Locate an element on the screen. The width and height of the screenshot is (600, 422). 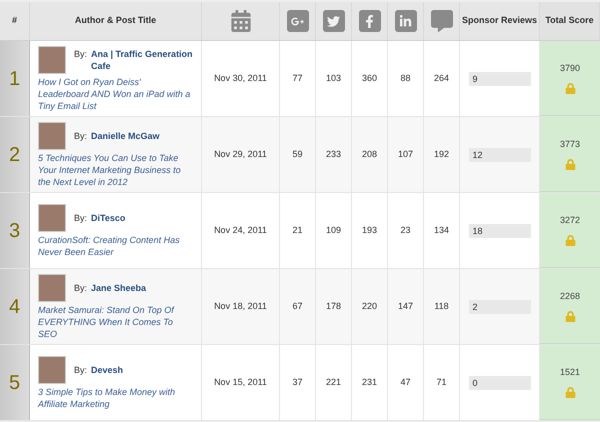
count-cell-text: 220 is located at coordinates (370, 306).